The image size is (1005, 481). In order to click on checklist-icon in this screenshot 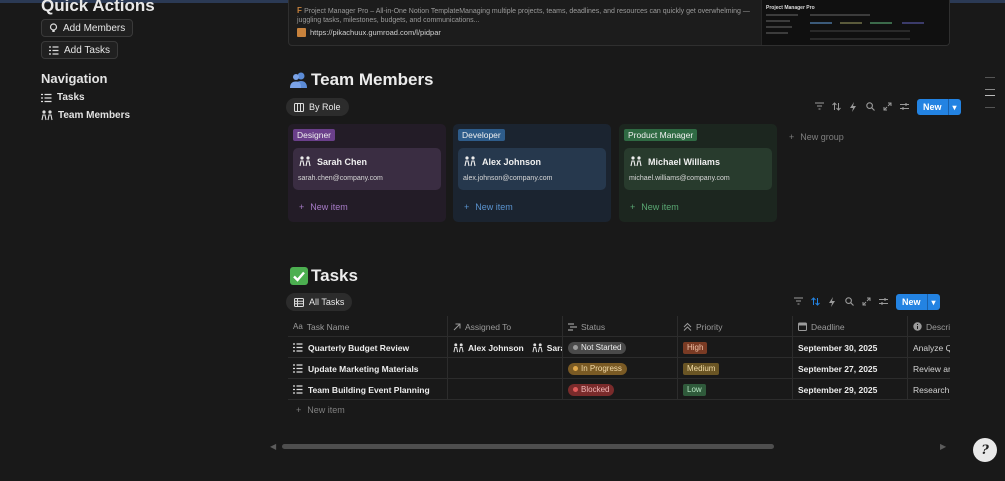, I will do `click(298, 347)`.